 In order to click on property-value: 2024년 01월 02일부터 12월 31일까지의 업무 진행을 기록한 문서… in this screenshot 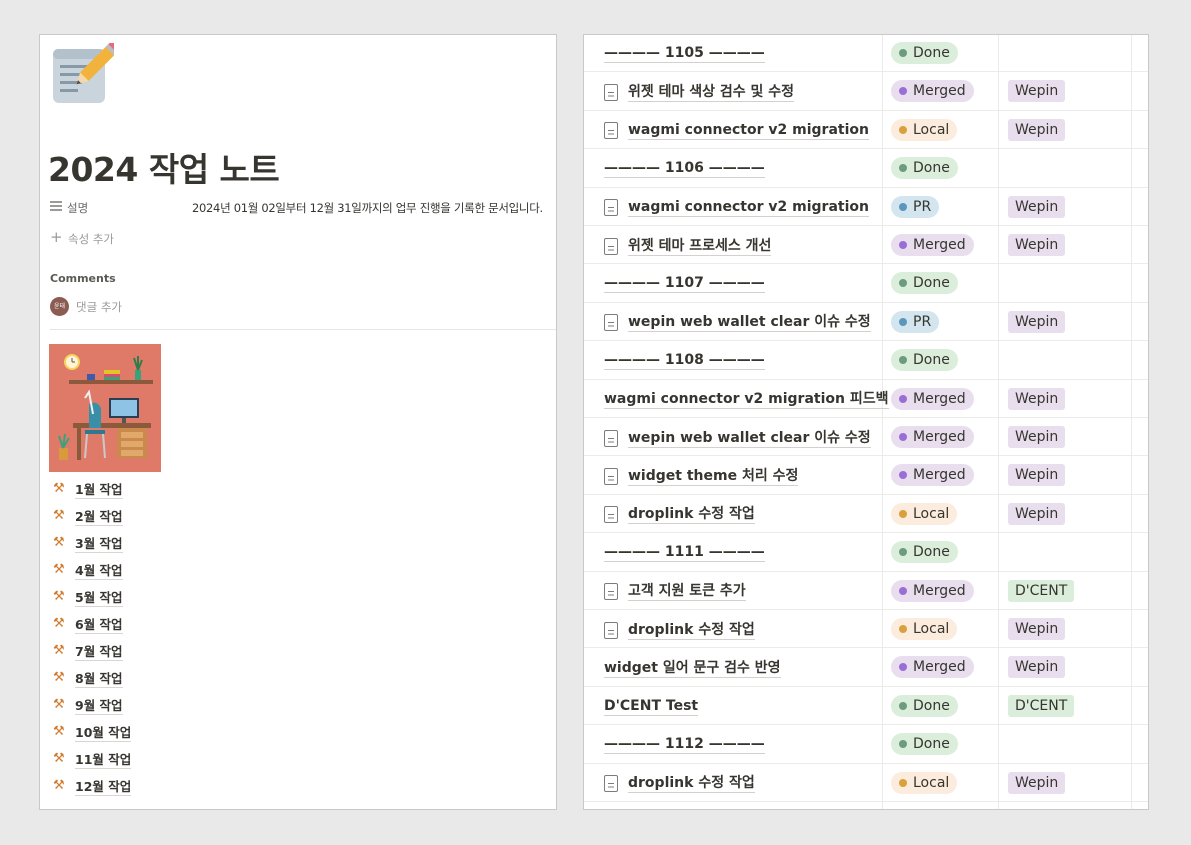, I will do `click(367, 208)`.